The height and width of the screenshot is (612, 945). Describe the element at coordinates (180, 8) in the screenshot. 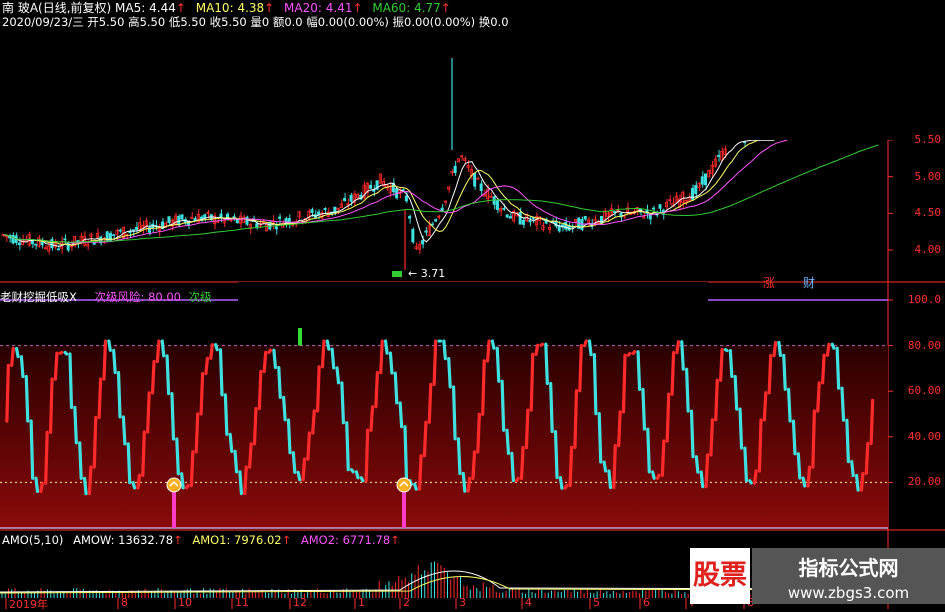

I see `ma5-arrow: ↑` at that location.